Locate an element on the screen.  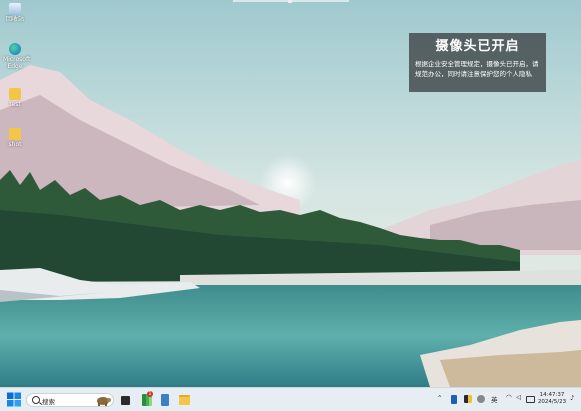
wifi-icon: ◠ is located at coordinates (509, 397).